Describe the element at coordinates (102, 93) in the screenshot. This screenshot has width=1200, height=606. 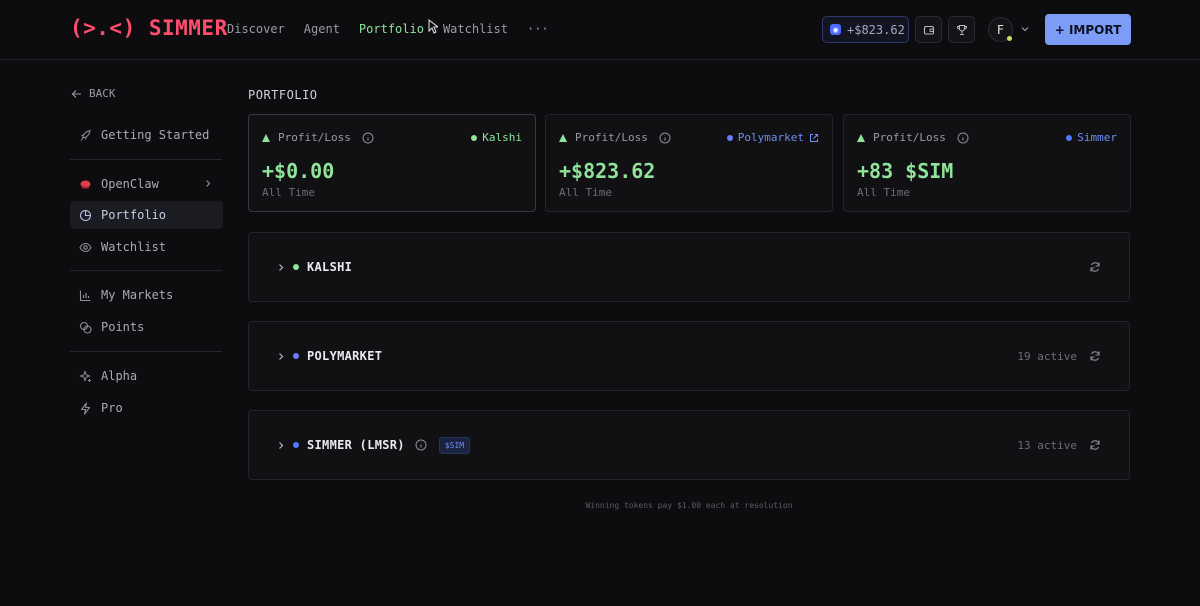
I see `back-label: BACK` at that location.